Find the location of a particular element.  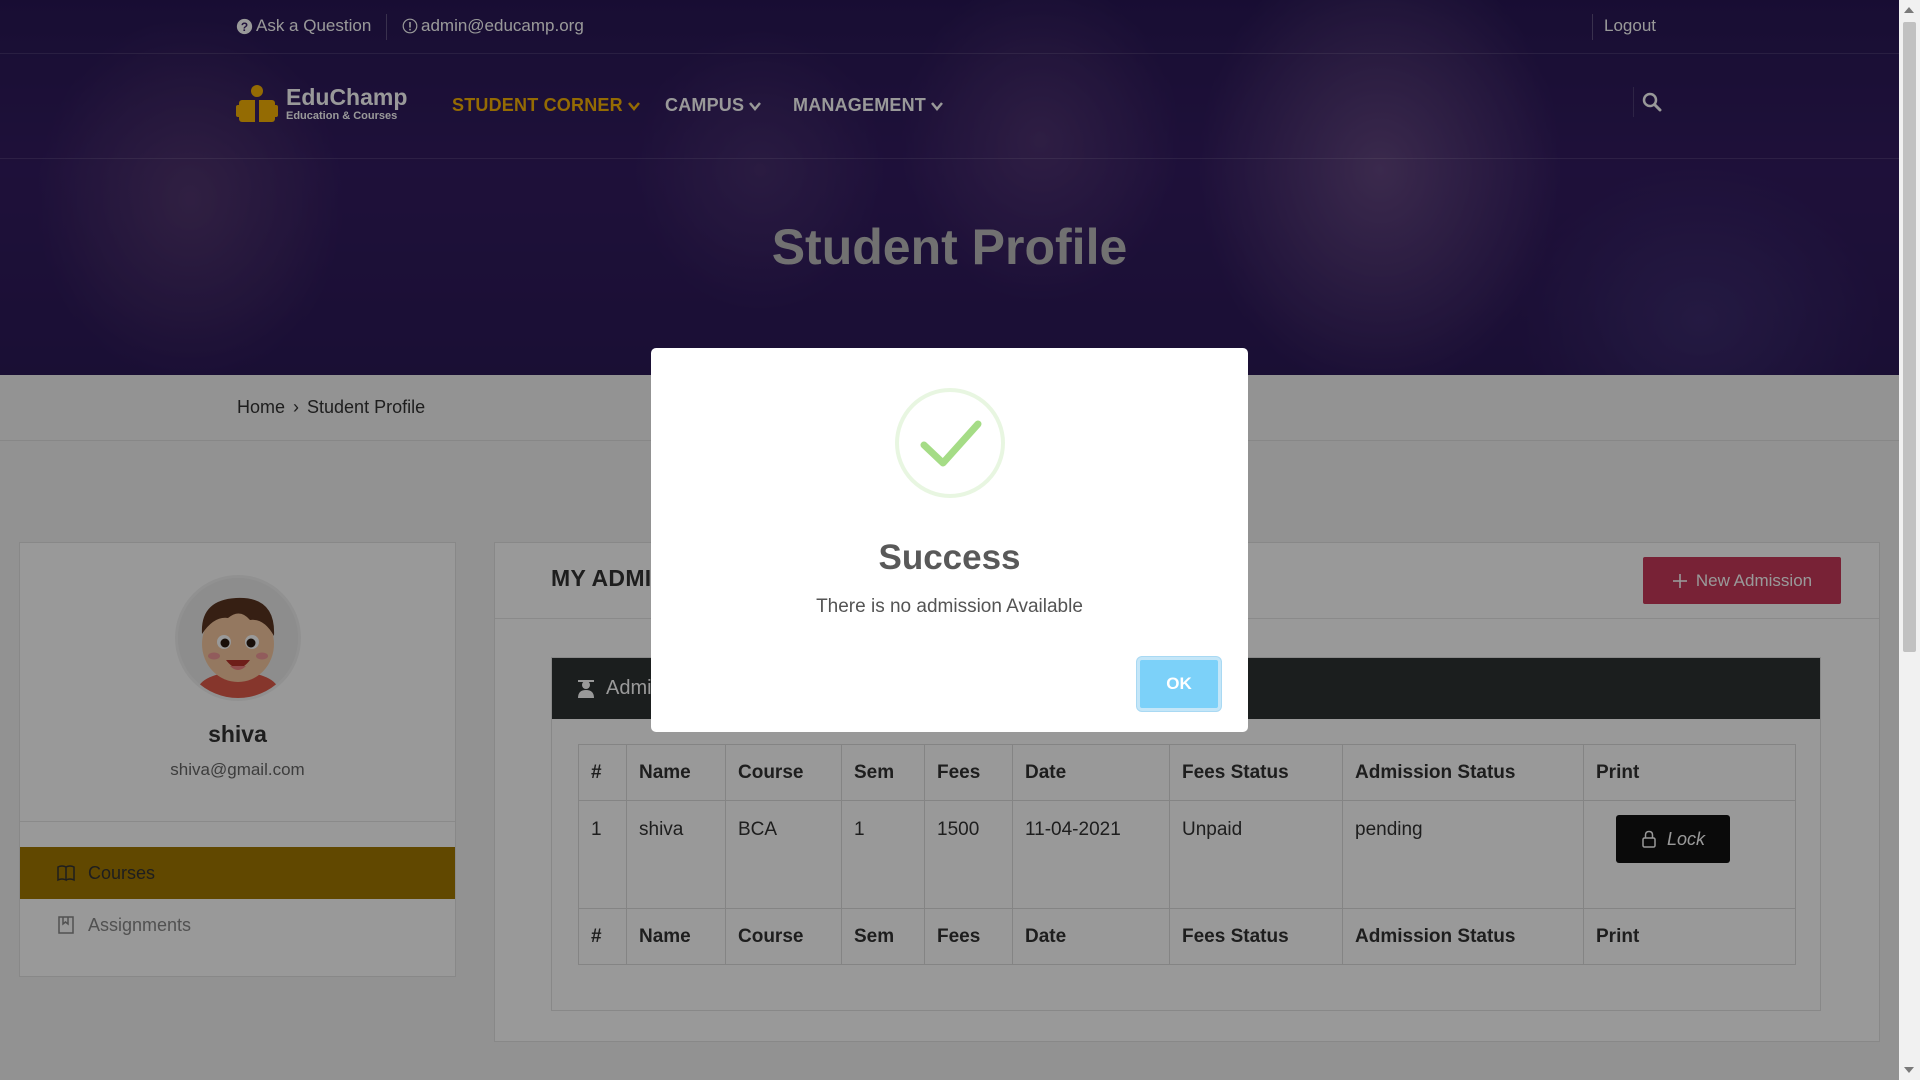

scroll-down-arrow-icon is located at coordinates (1909, 1070).